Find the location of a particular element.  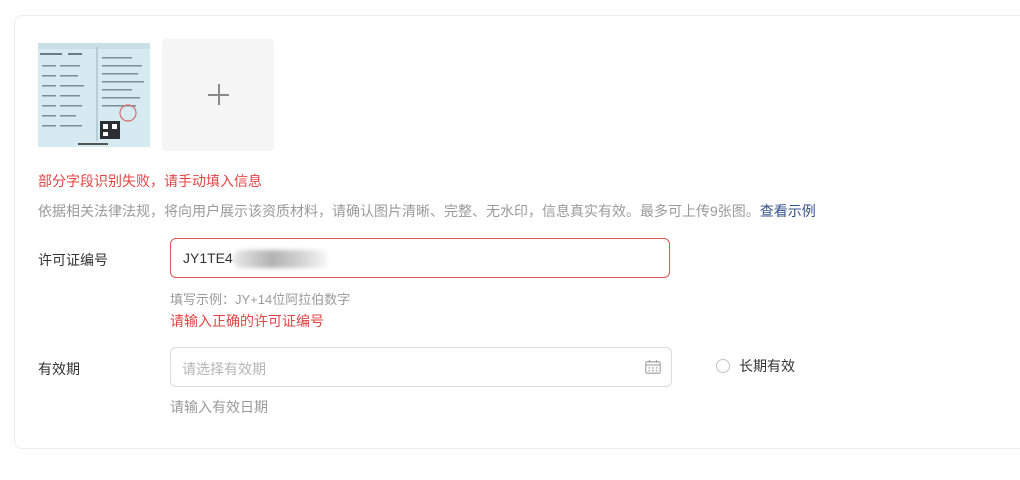

license-number-value: JY1TE4 is located at coordinates (208, 258).